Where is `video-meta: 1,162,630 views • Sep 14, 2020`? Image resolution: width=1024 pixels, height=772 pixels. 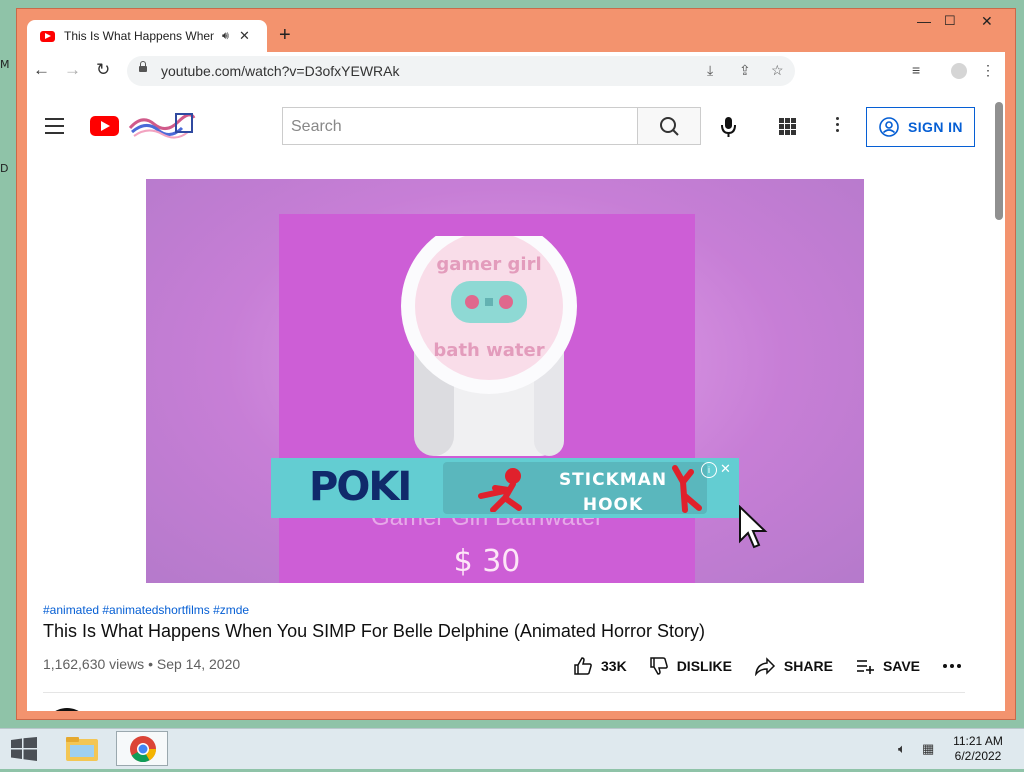 video-meta: 1,162,630 views • Sep 14, 2020 is located at coordinates (142, 664).